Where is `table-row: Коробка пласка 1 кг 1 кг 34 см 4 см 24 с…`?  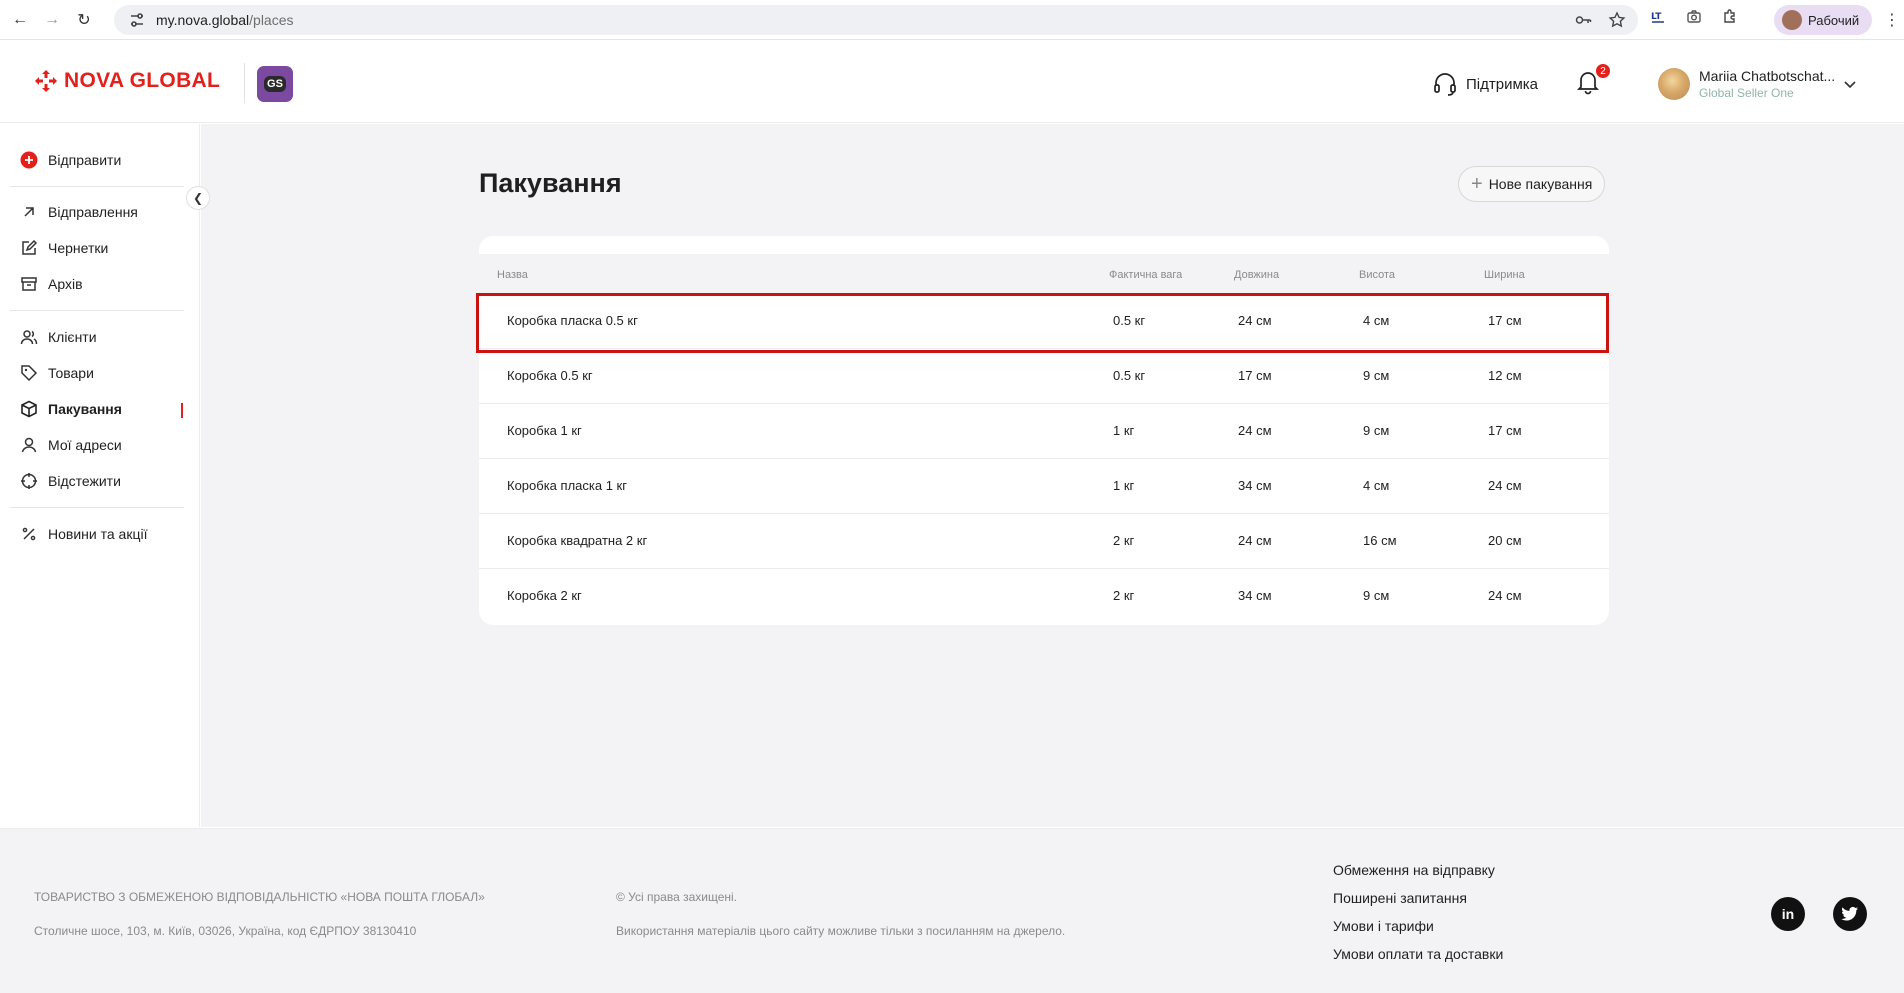
table-row: Коробка пласка 1 кг 1 кг 34 см 4 см 24 с… is located at coordinates (1044, 486).